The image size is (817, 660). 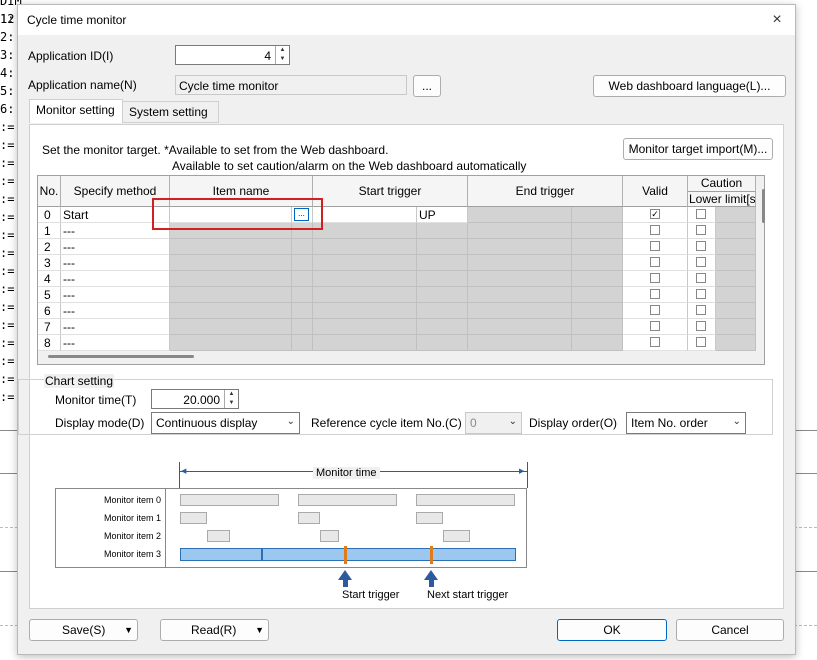 What do you see at coordinates (763, 206) in the screenshot?
I see `vertical-scrollbar` at bounding box center [763, 206].